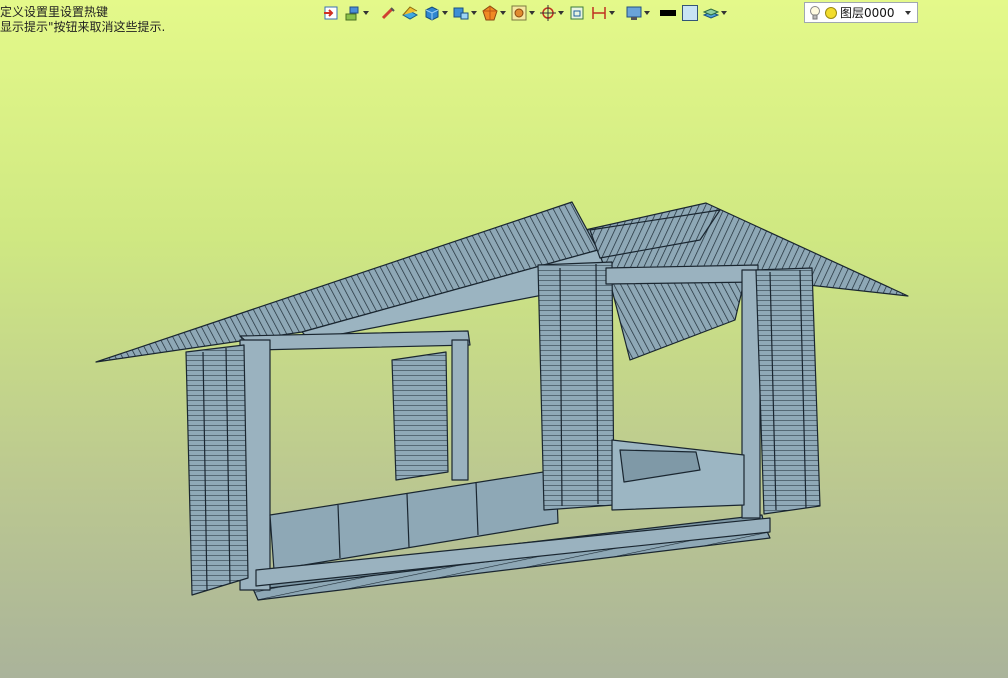  Describe the element at coordinates (217, 470) in the screenshot. I see `door-left` at that location.